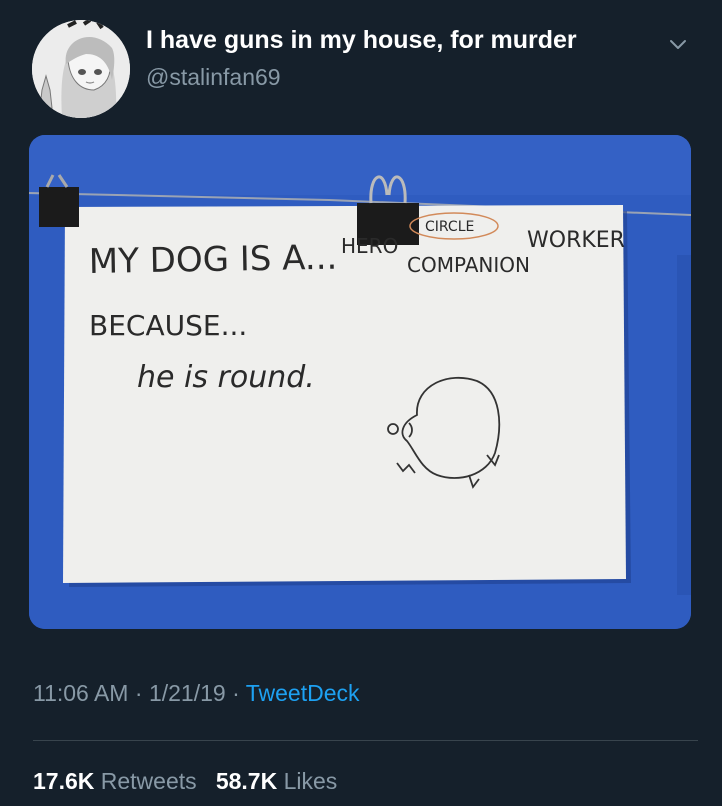  I want to click on likes-stat: 58.7K Likes, so click(276, 781).